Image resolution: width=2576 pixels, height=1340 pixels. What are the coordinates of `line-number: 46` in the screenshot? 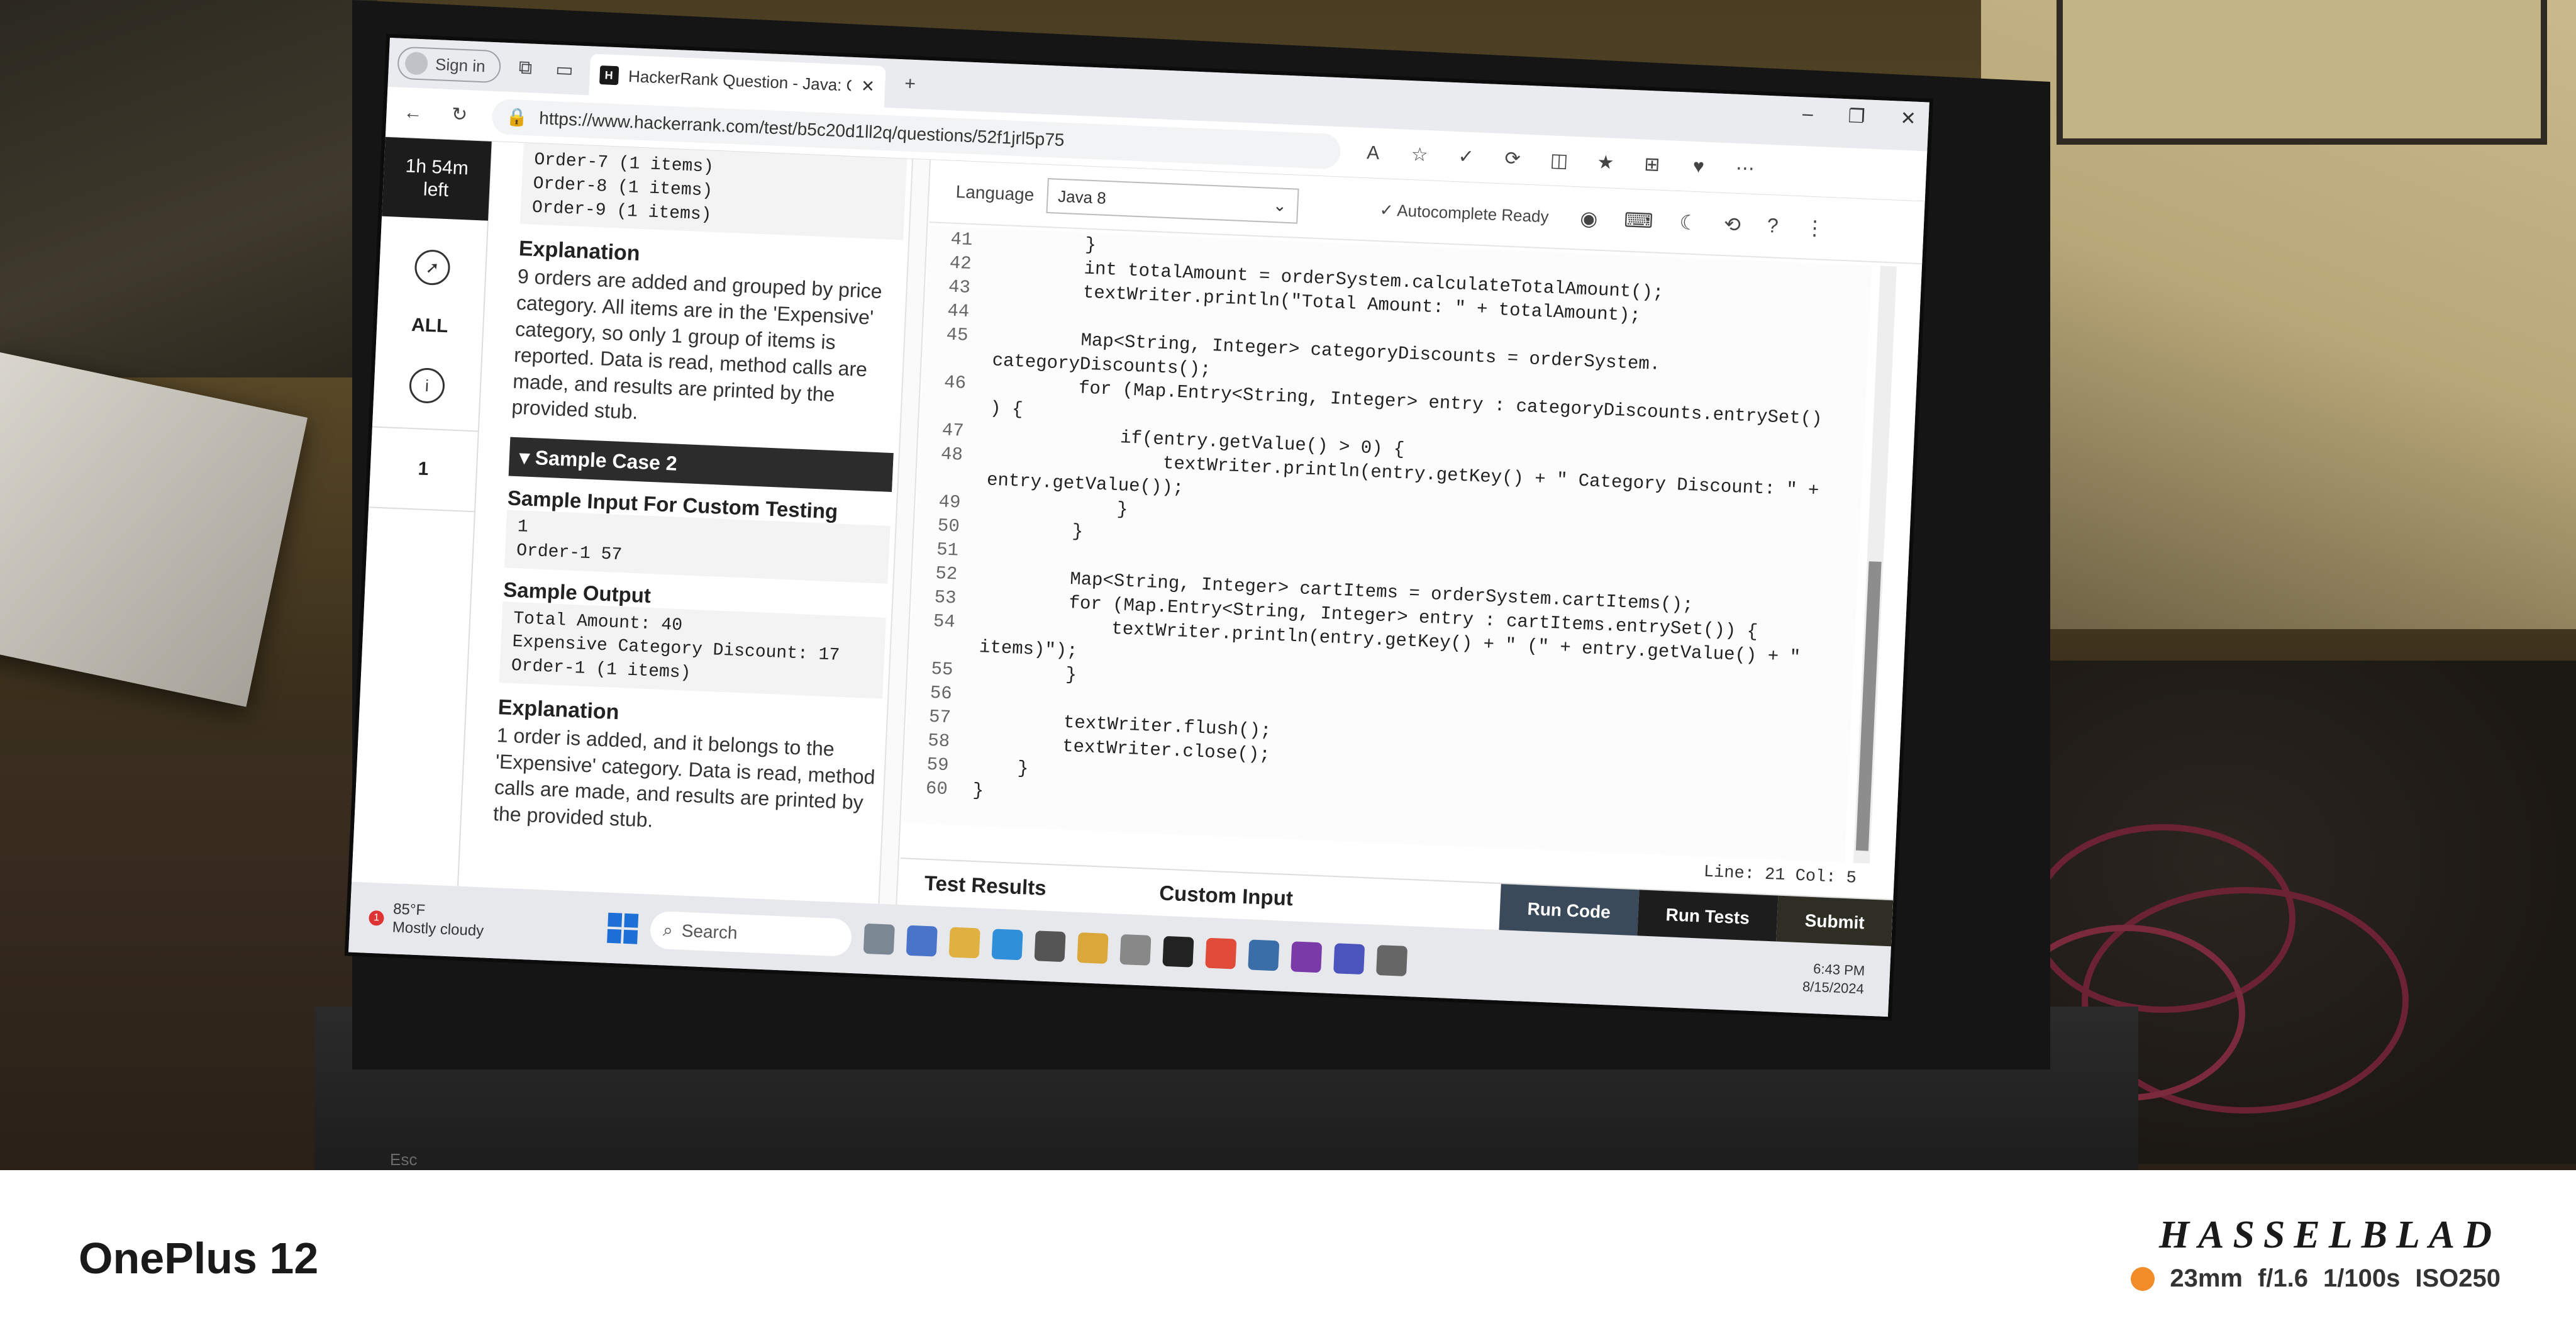 It's located at (955, 382).